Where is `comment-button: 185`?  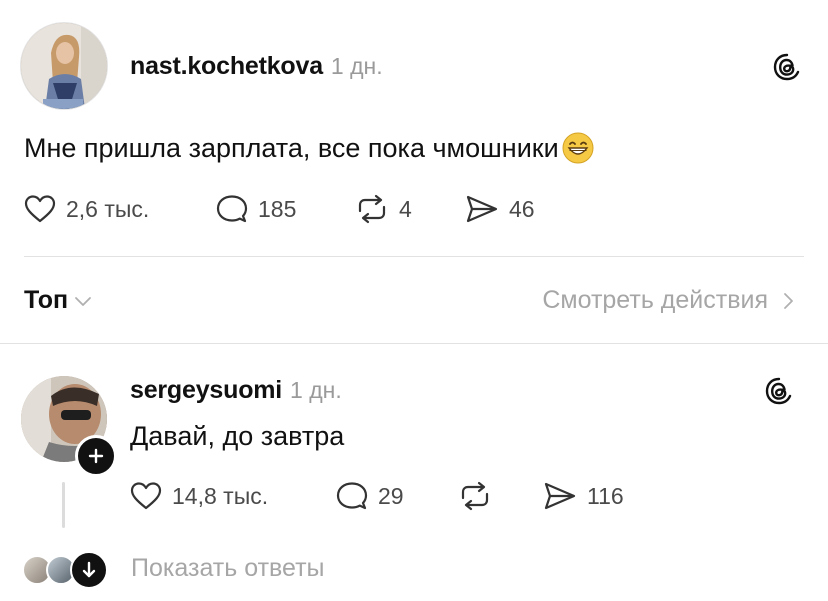 comment-button: 185 is located at coordinates (256, 209).